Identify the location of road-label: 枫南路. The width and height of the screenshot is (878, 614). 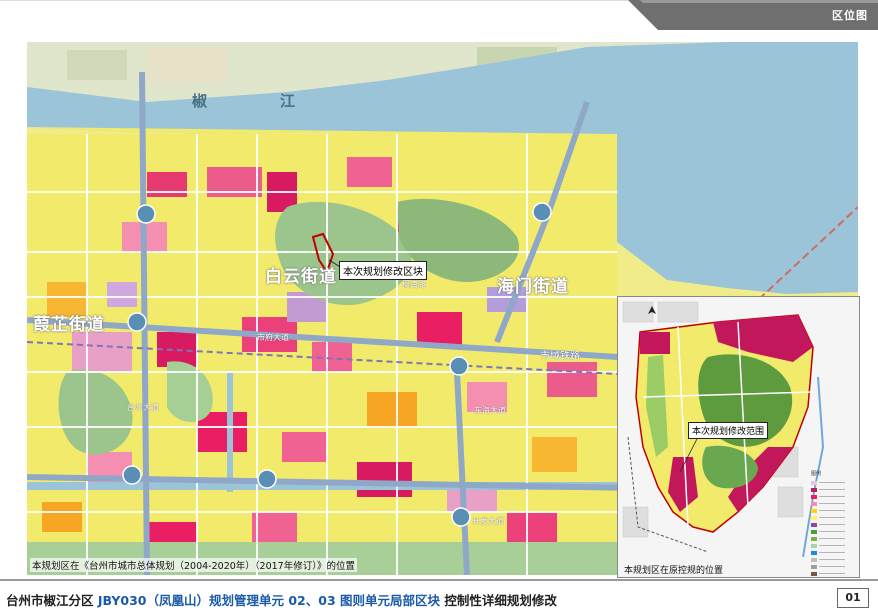
(414, 284).